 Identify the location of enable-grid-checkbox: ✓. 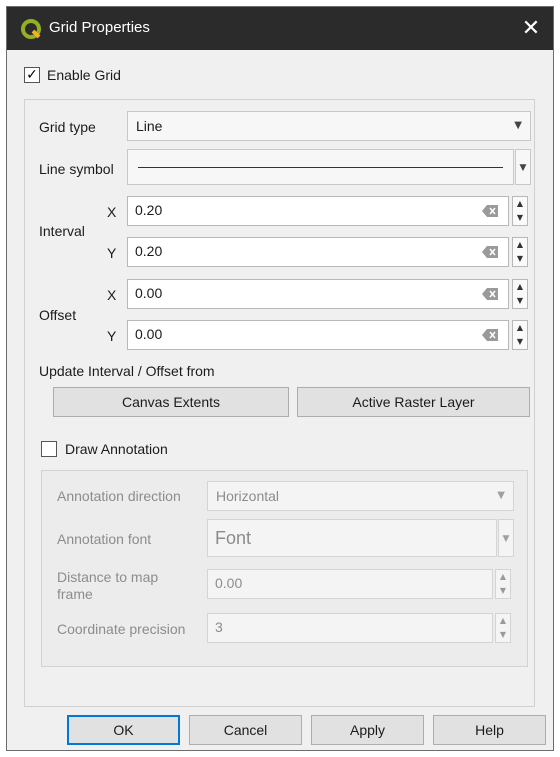
(32, 75).